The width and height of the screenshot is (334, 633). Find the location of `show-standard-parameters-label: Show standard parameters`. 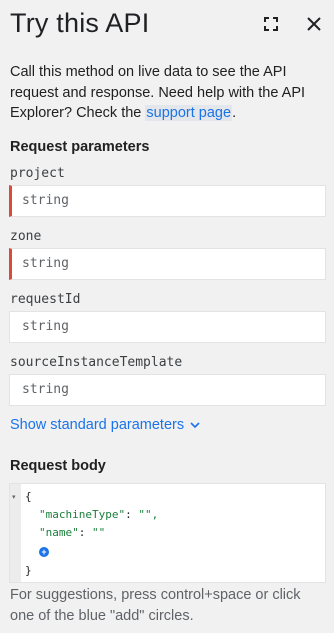

show-standard-parameters-label: Show standard parameters is located at coordinates (97, 425).